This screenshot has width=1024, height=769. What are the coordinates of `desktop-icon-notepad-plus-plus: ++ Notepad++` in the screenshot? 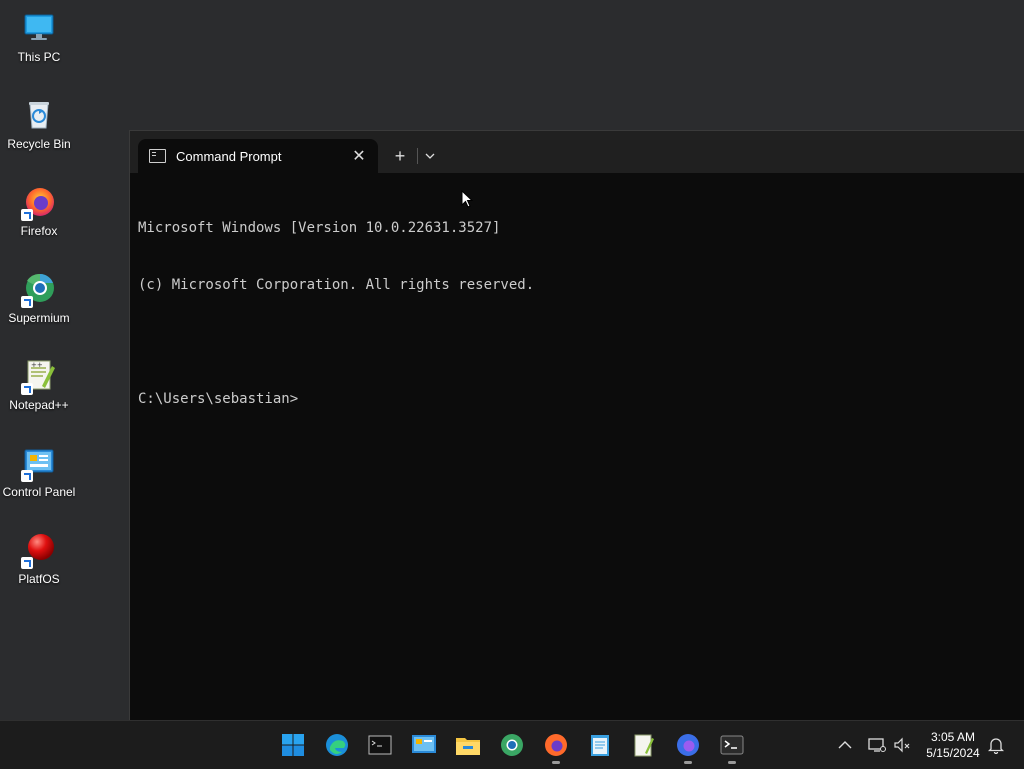 It's located at (39, 394).